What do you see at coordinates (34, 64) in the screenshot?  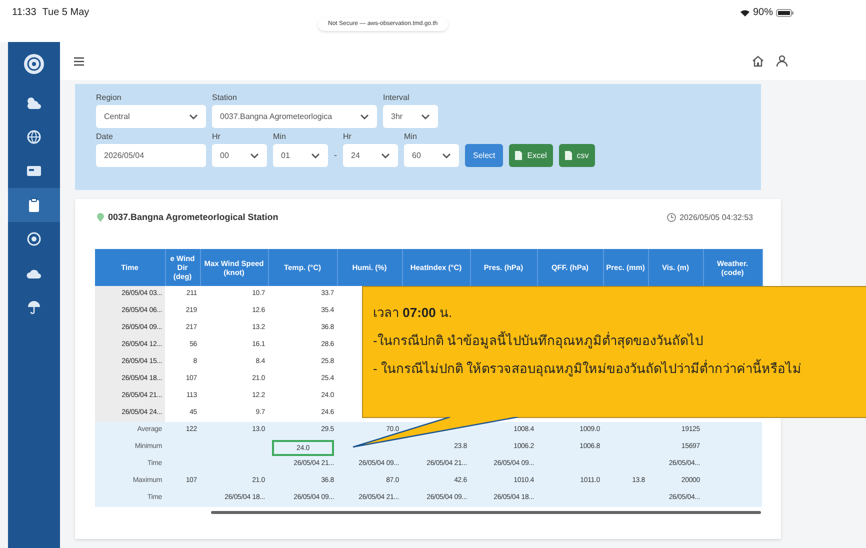 I see `logo-icon` at bounding box center [34, 64].